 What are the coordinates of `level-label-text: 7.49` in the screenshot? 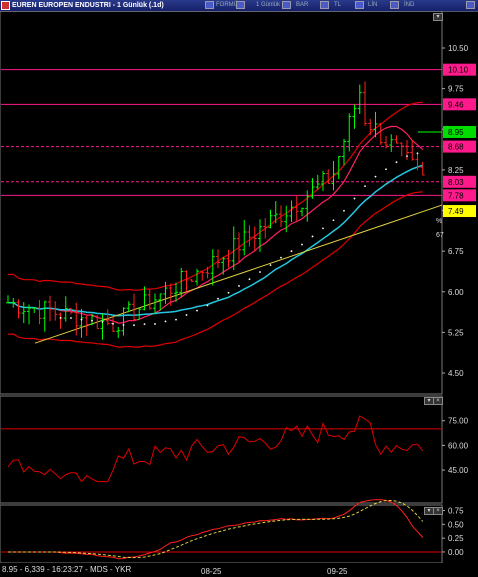 It's located at (456, 211).